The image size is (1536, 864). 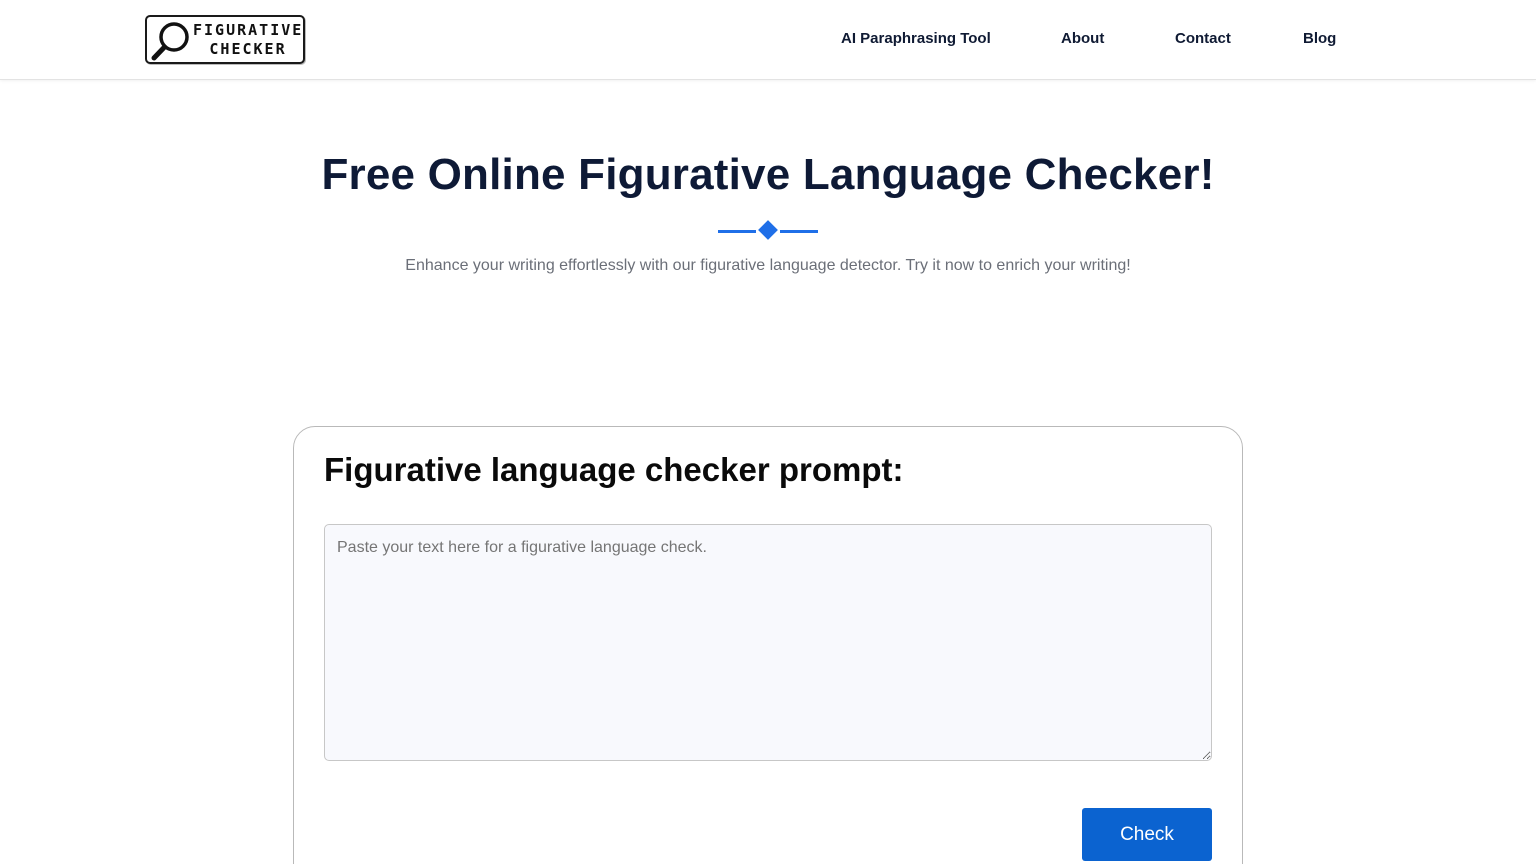 I want to click on title-divider, so click(x=768, y=230).